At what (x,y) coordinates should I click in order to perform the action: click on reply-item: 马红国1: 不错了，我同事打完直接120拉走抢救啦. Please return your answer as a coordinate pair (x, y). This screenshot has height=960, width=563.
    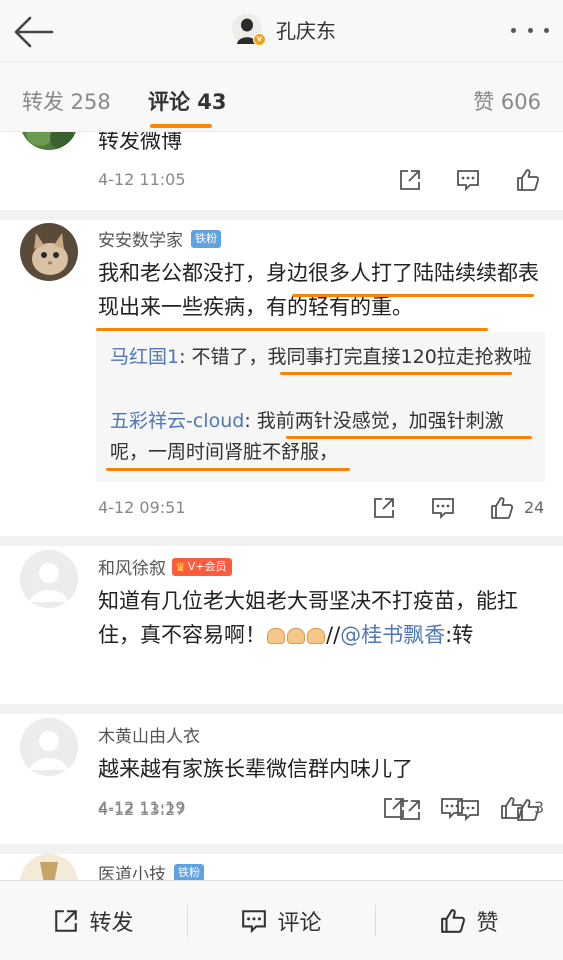
    Looking at the image, I should click on (322, 357).